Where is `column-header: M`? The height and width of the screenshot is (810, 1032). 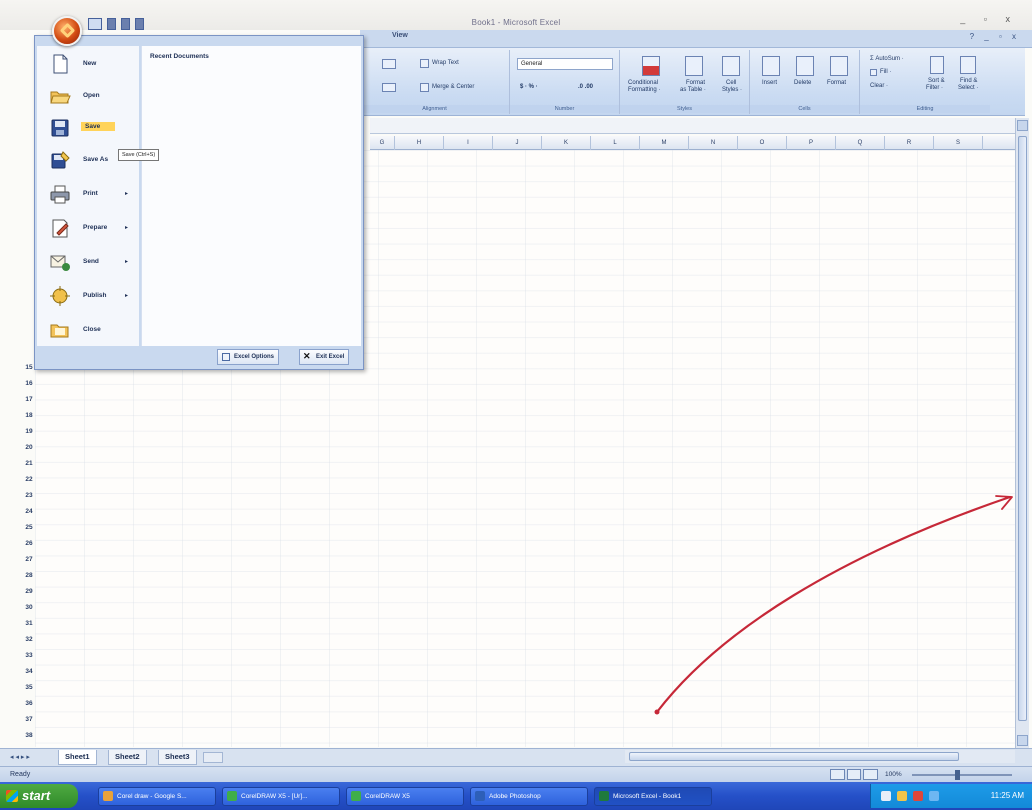 column-header: M is located at coordinates (664, 143).